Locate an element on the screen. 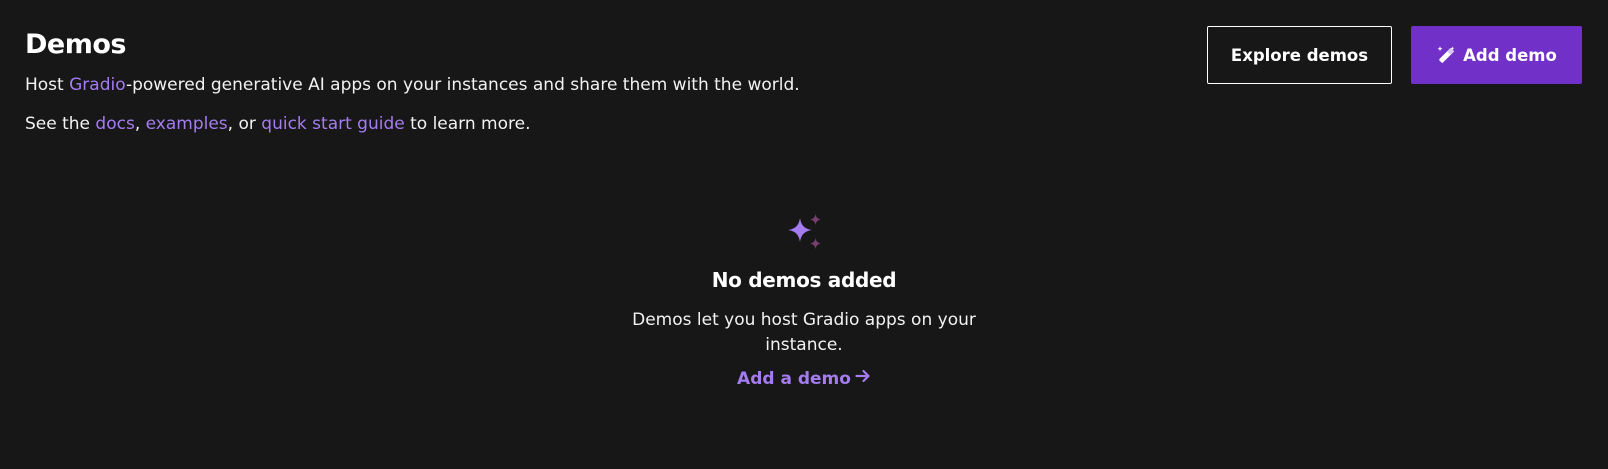 This screenshot has width=1608, height=469. page-title: Demos is located at coordinates (75, 44).